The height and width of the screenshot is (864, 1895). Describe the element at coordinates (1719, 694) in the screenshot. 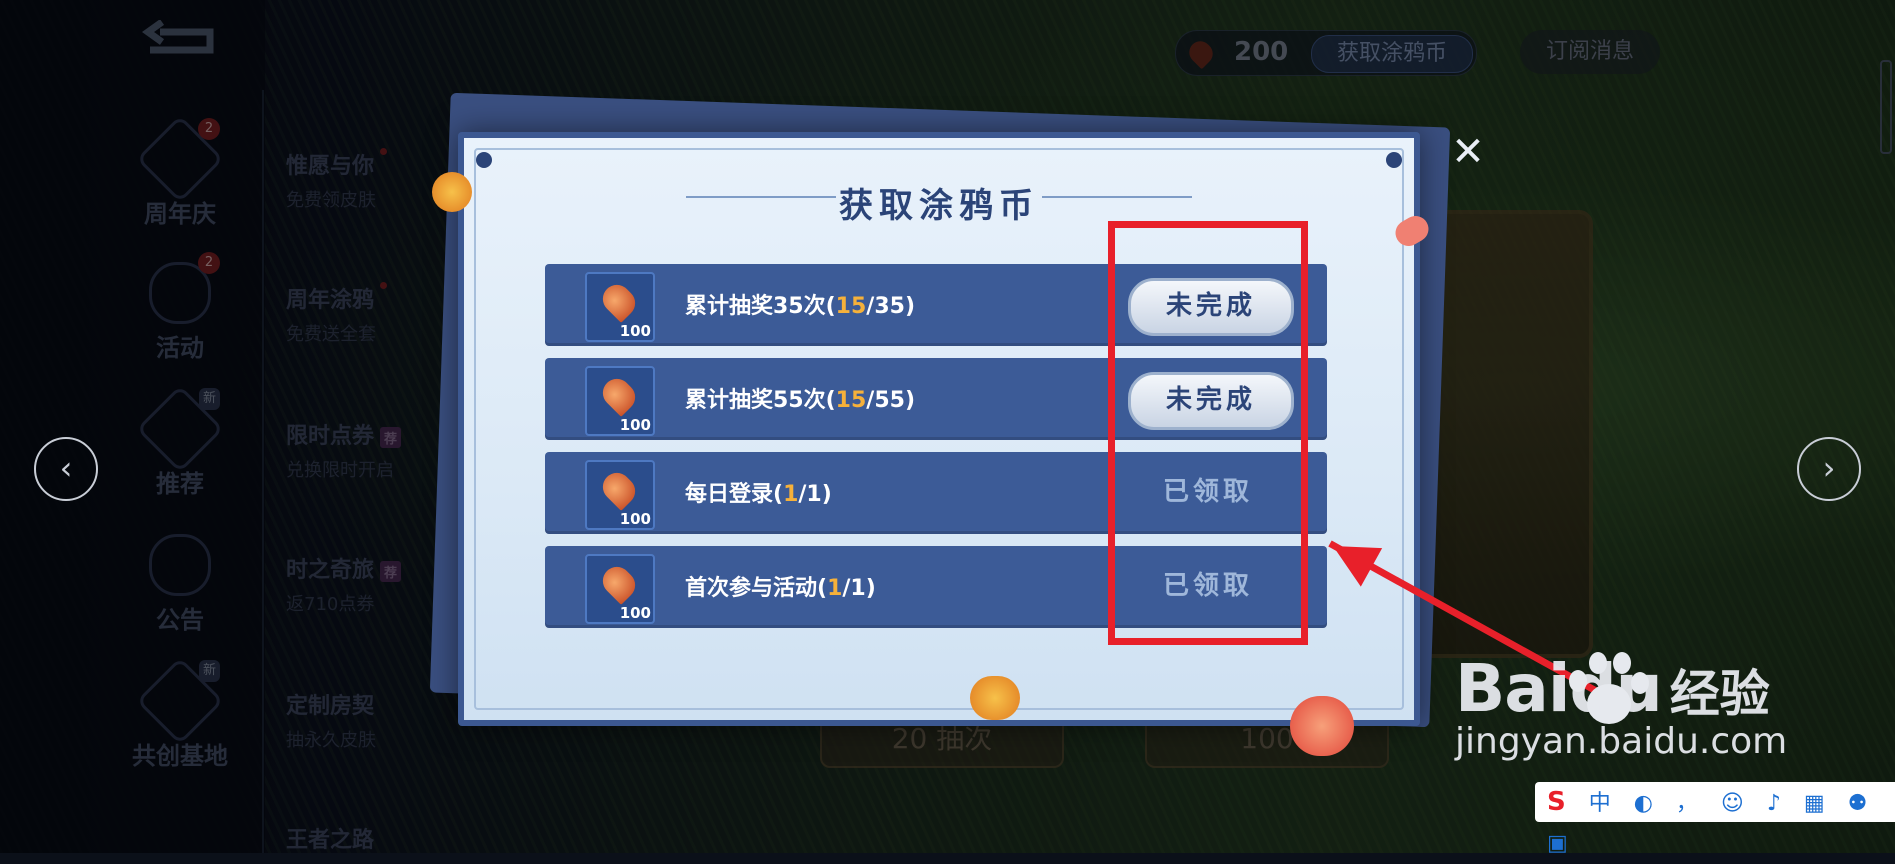

I see `watermark-cn: 经验` at that location.